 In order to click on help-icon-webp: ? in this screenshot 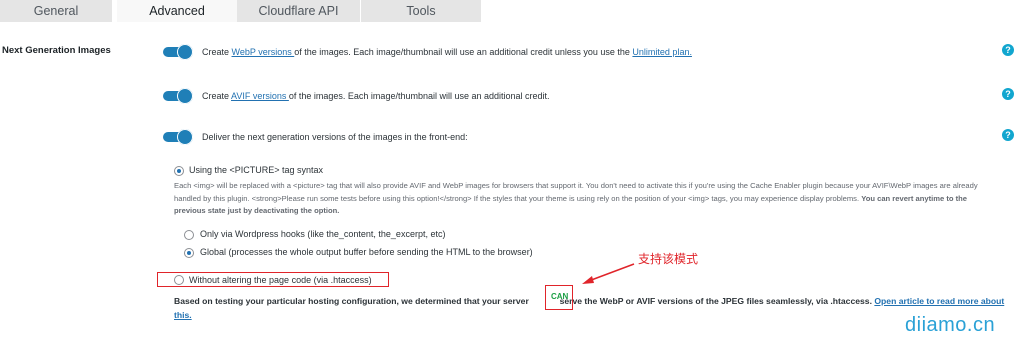, I will do `click(1008, 50)`.